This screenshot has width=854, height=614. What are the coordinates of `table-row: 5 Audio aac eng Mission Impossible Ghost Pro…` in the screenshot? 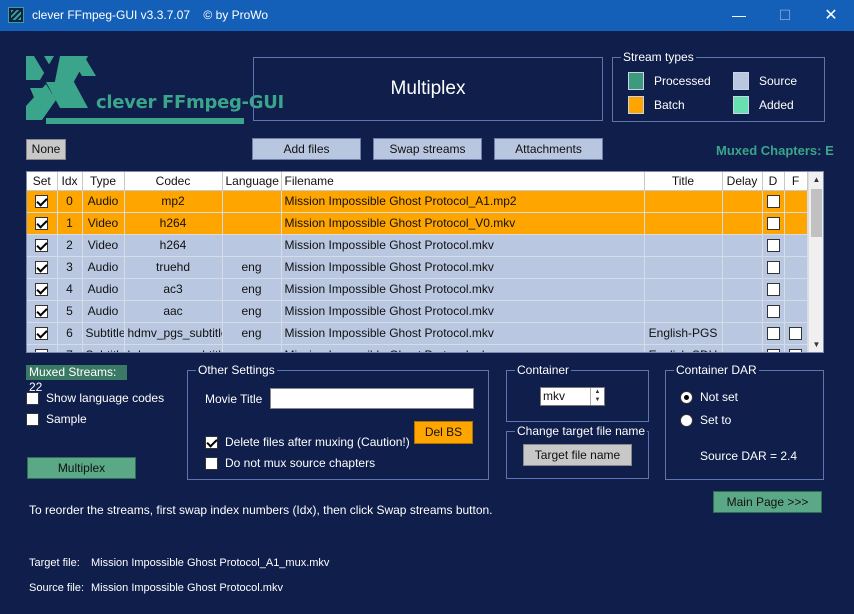 It's located at (417, 311).